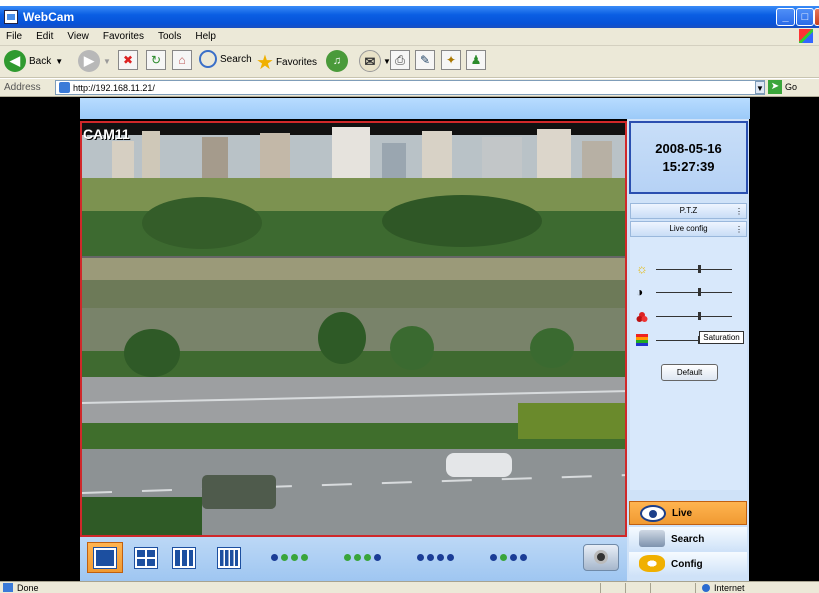  Describe the element at coordinates (791, 87) in the screenshot. I see `go-label: Go` at that location.